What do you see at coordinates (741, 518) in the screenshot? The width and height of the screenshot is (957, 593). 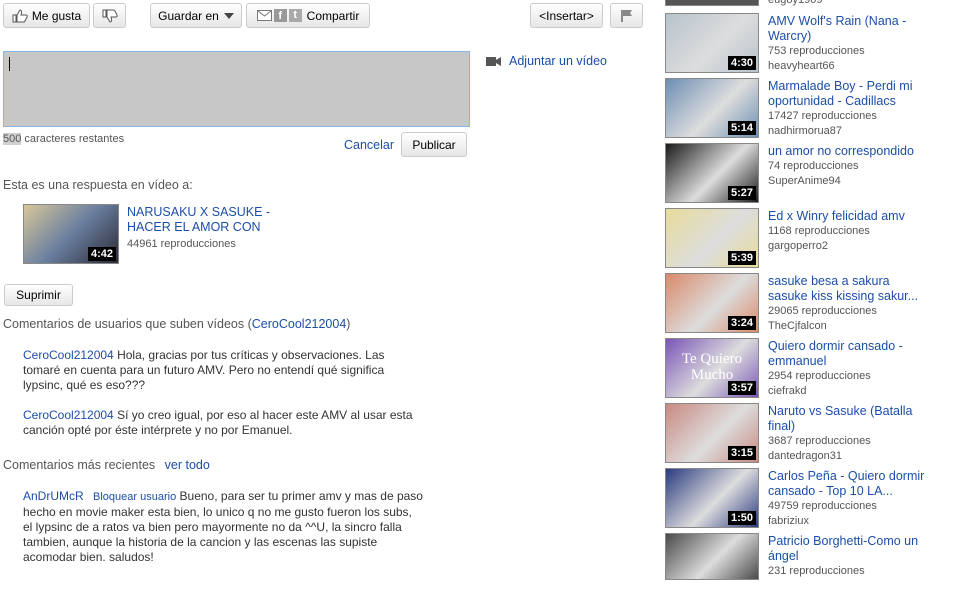 I see `video-duration: 1:50` at bounding box center [741, 518].